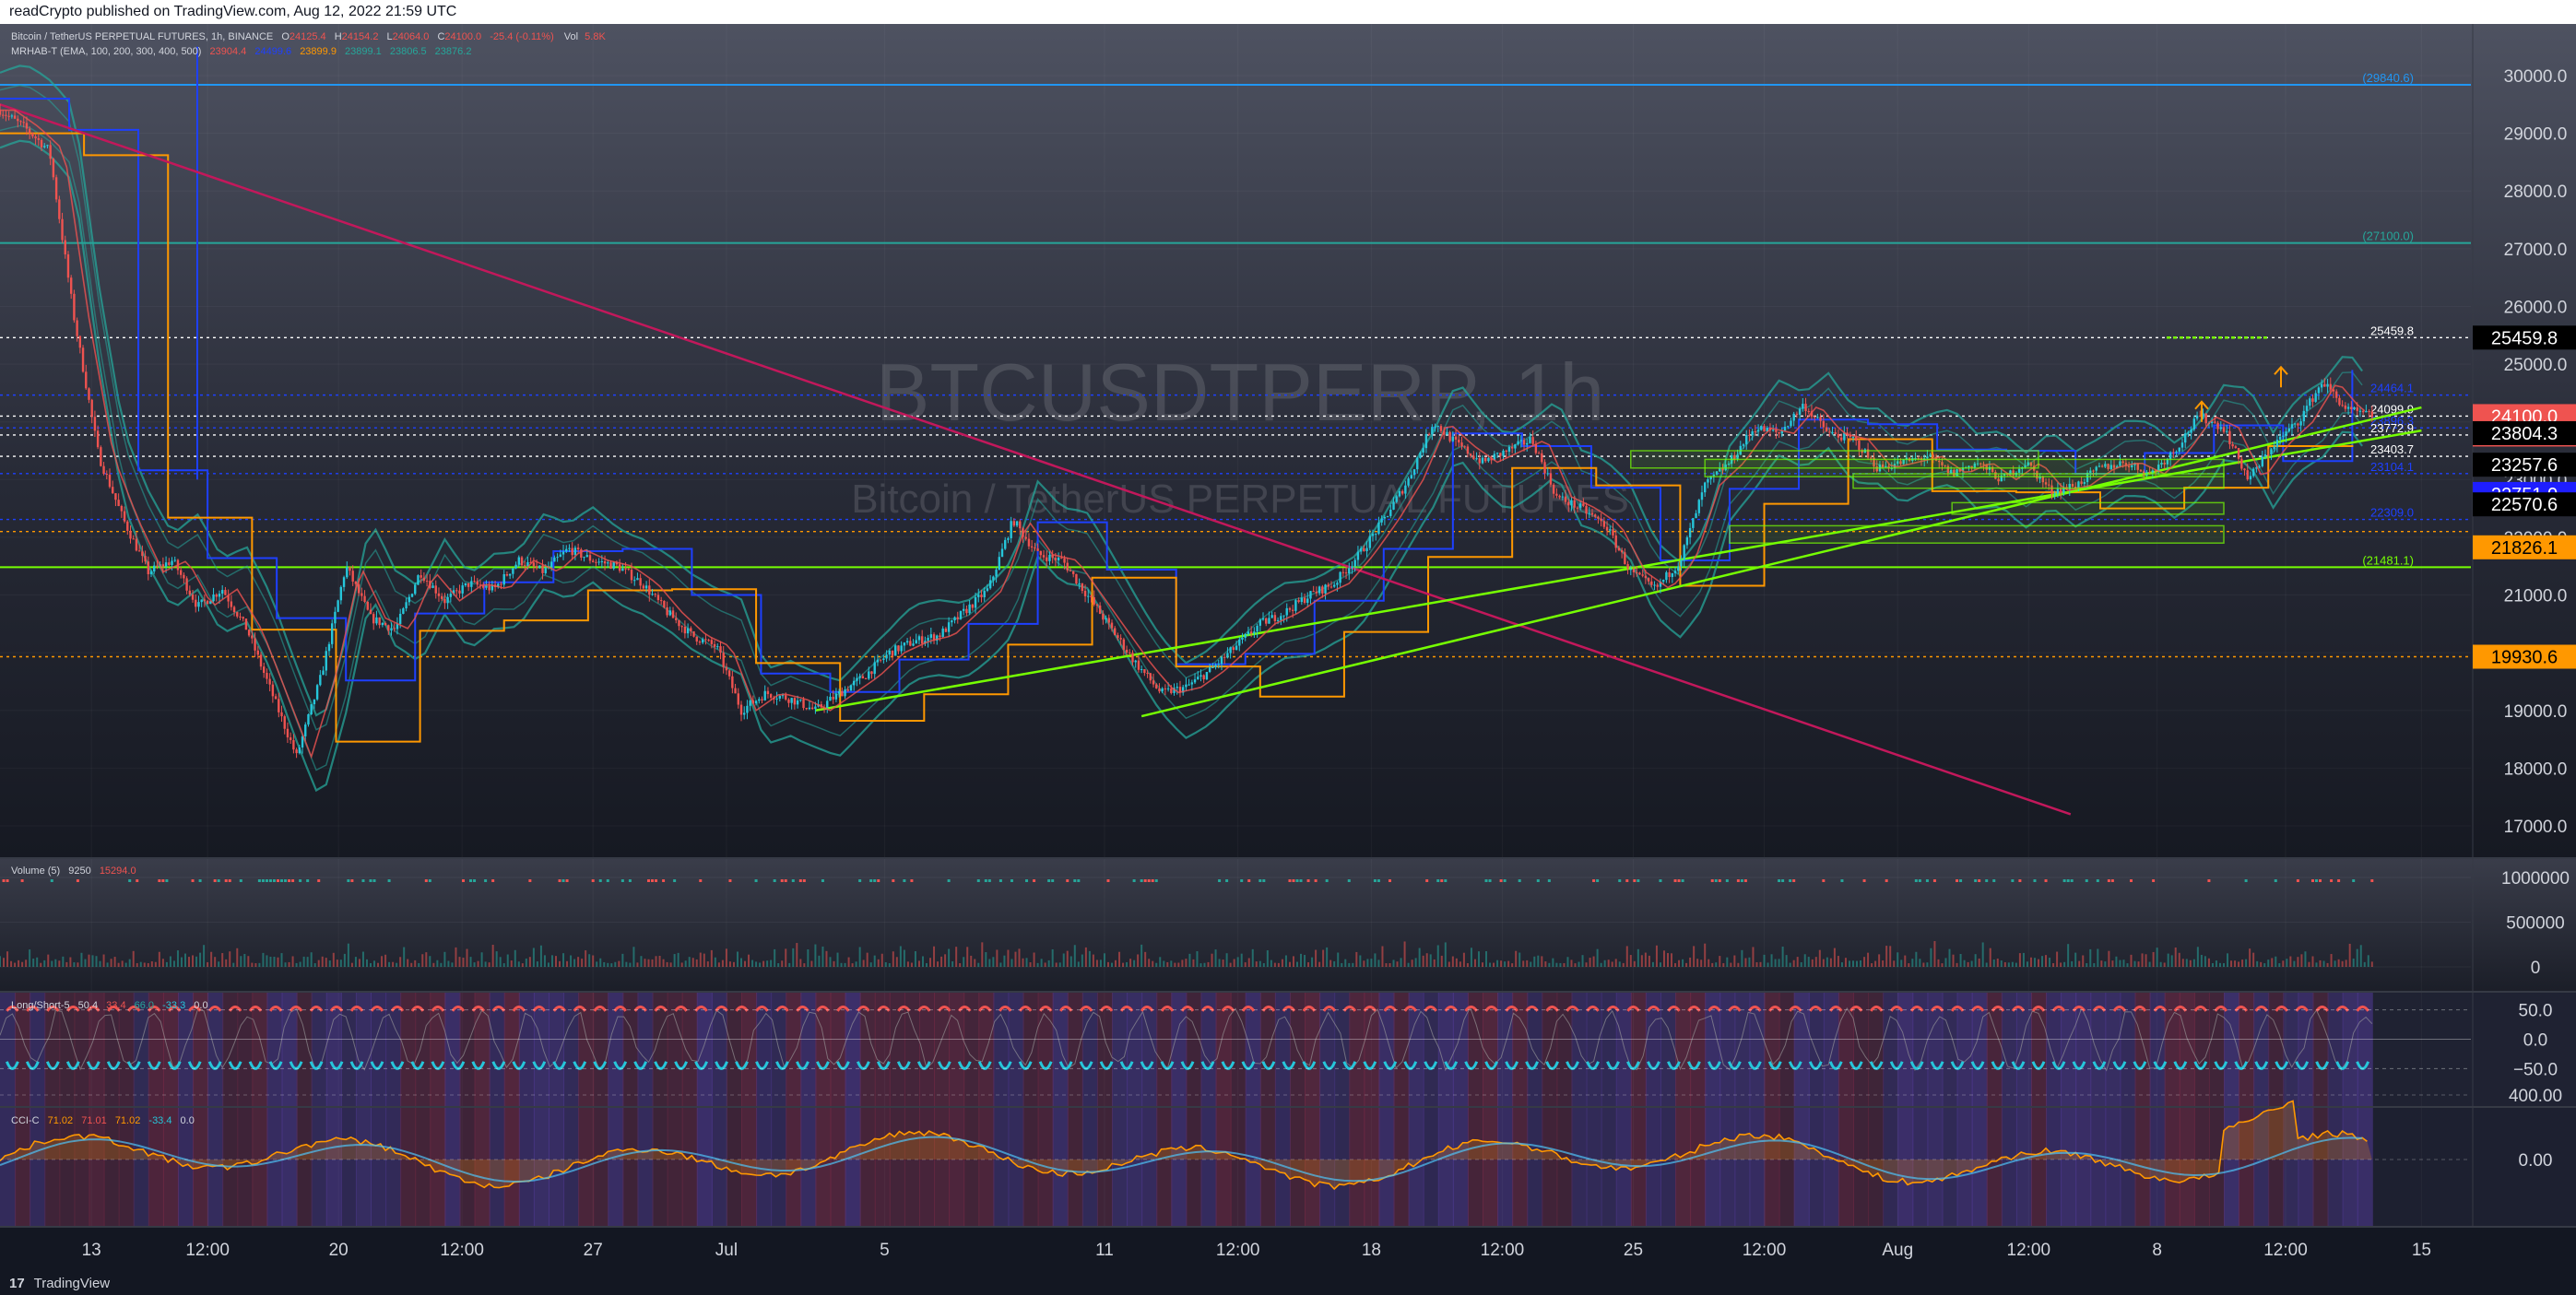 The height and width of the screenshot is (1295, 2576). What do you see at coordinates (2536, 192) in the screenshot?
I see `price-tick-2: 28000.0` at bounding box center [2536, 192].